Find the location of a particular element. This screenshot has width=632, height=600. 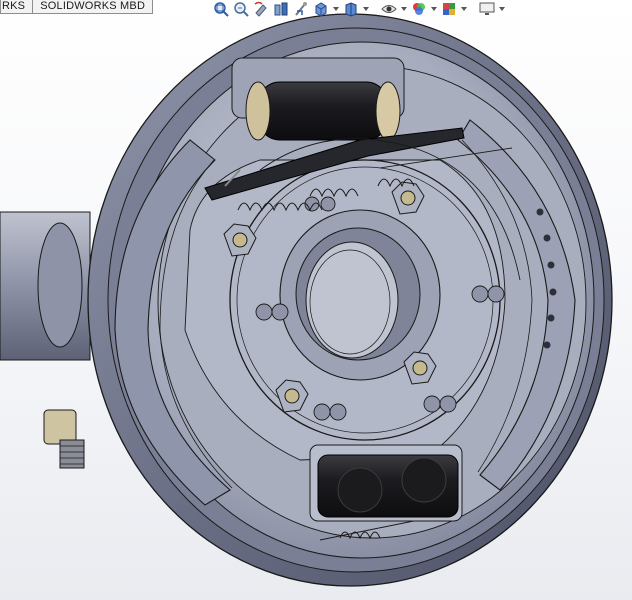

wheel-cylinder is located at coordinates (318, 99).